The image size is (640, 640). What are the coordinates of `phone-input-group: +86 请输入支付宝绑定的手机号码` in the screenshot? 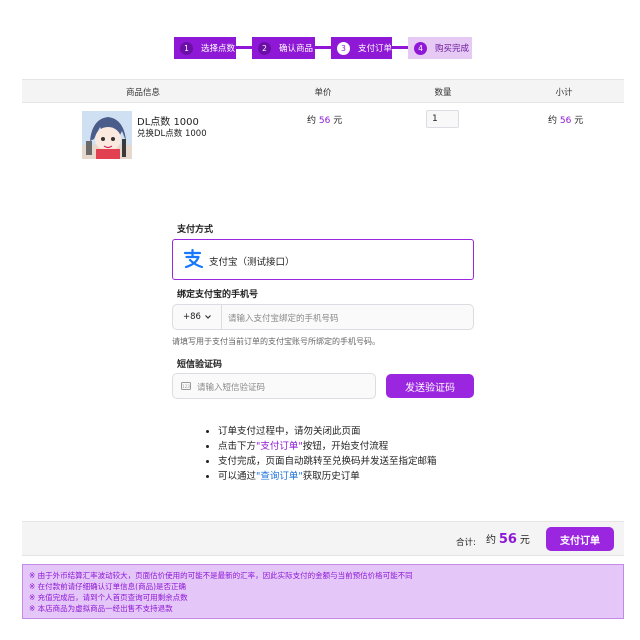 It's located at (323, 317).